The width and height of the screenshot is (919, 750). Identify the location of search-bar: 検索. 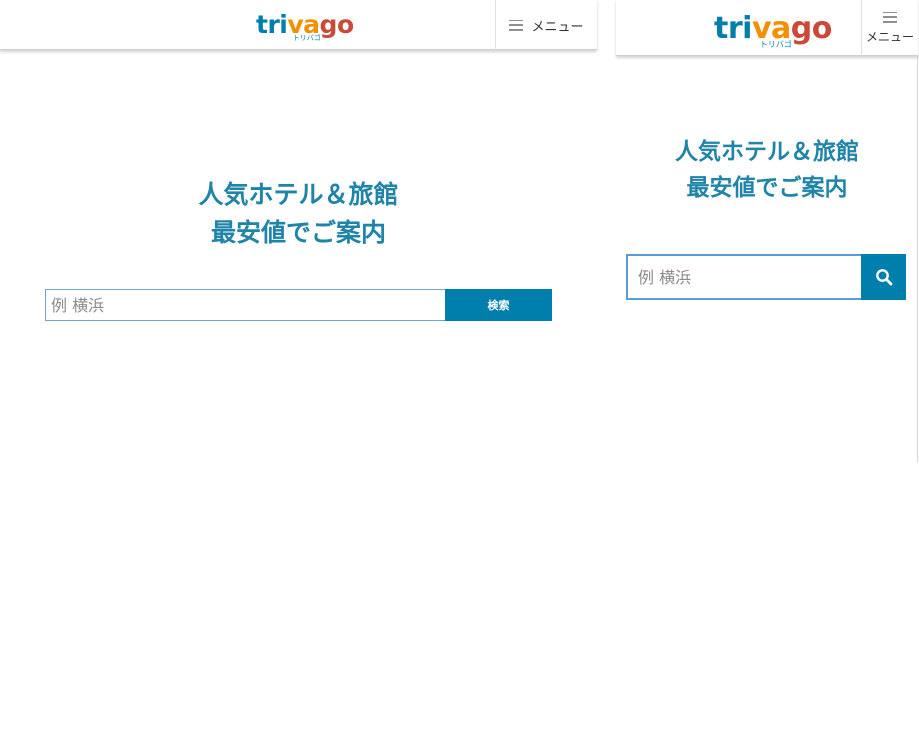
(298, 305).